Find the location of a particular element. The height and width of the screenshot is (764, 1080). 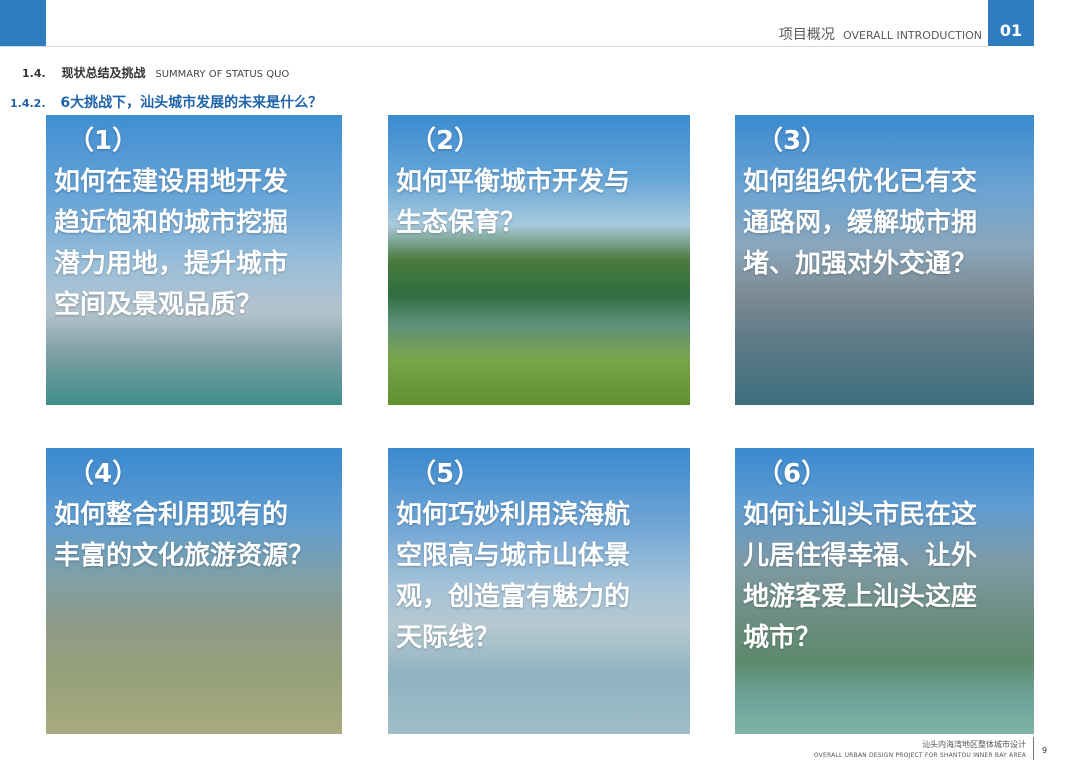

challenge-card-3-road-network-image: （3） 如何组织优化已有交 通路网，缓解城市拥 堵、加强对外交通？ is located at coordinates (884, 260).